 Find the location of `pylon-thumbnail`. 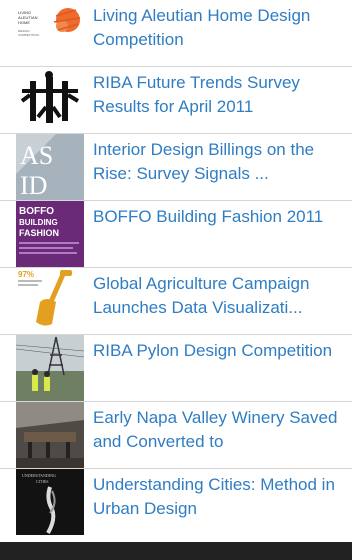

pylon-thumbnail is located at coordinates (50, 368).